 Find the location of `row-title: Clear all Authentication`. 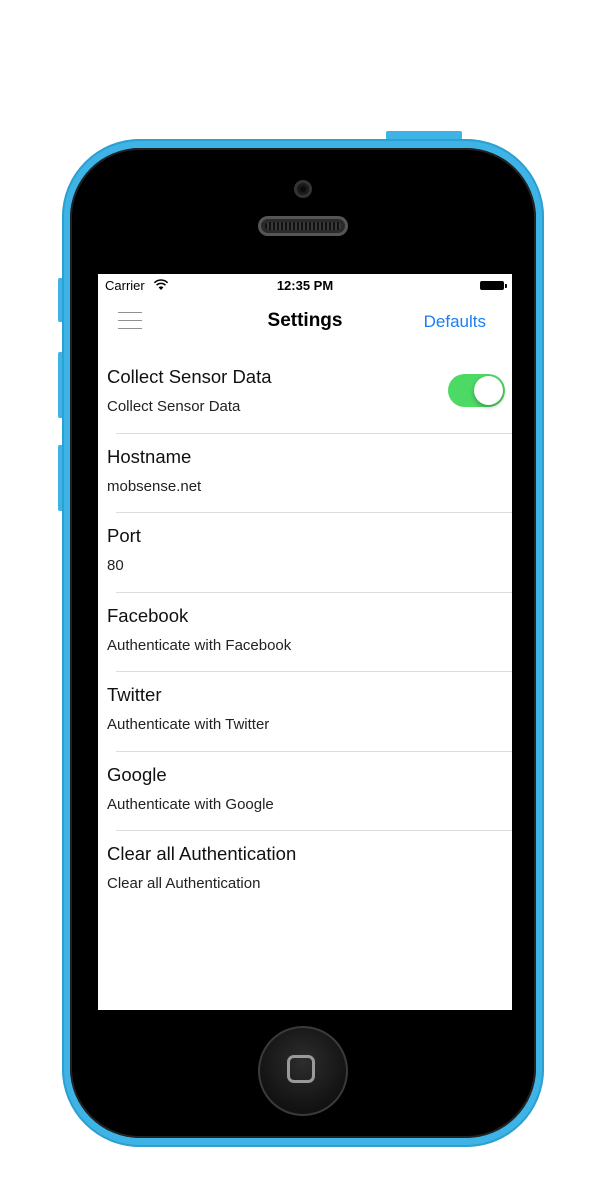

row-title: Clear all Authentication is located at coordinates (202, 853).